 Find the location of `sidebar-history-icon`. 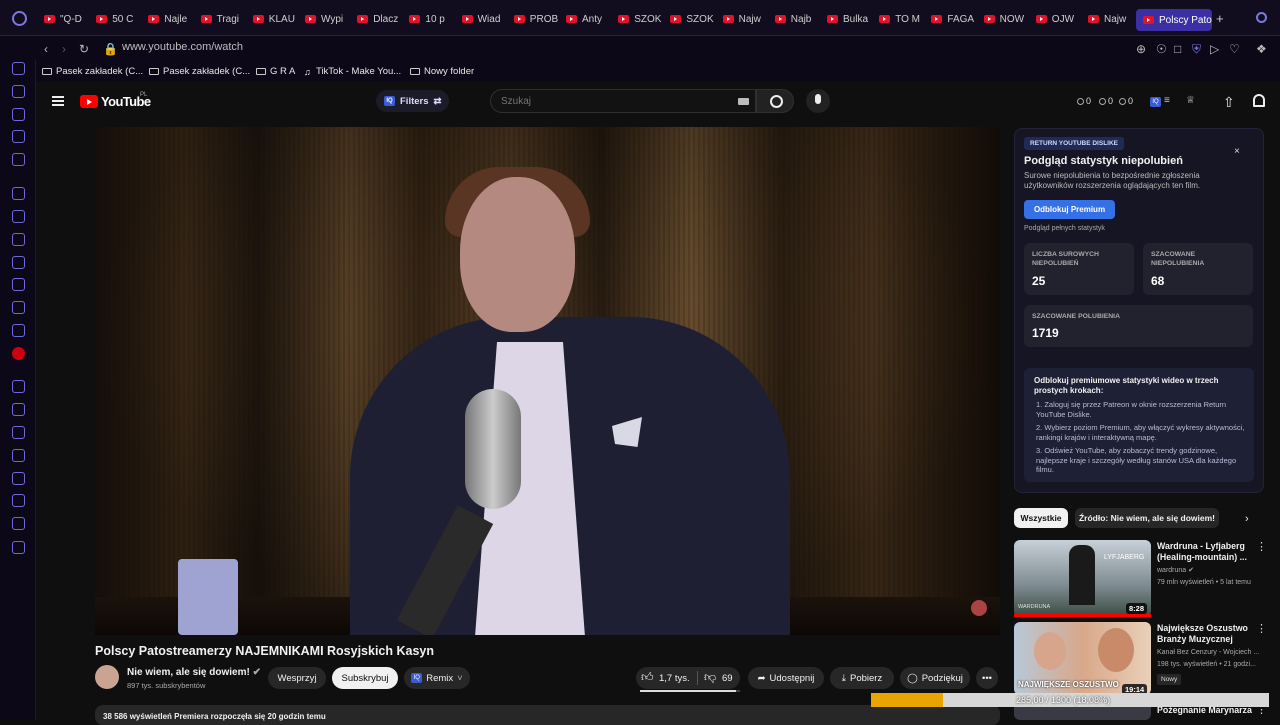

sidebar-history-icon is located at coordinates (18, 91).